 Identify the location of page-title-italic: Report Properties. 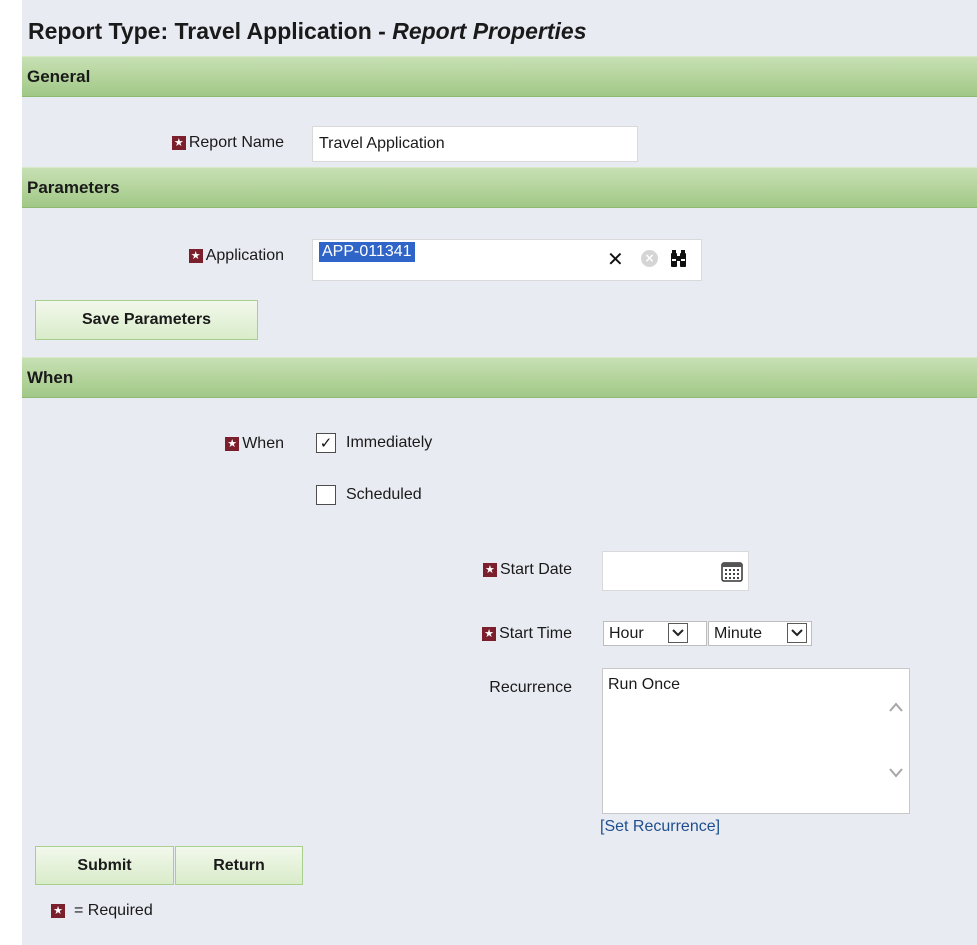
(489, 31).